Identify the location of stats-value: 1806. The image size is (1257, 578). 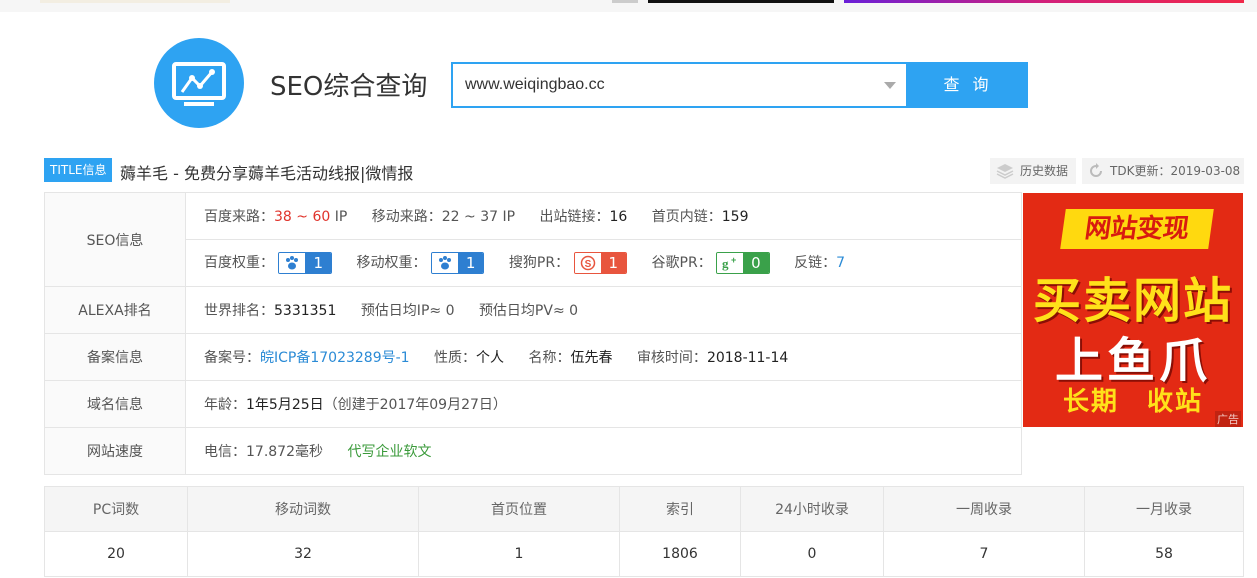
(680, 554).